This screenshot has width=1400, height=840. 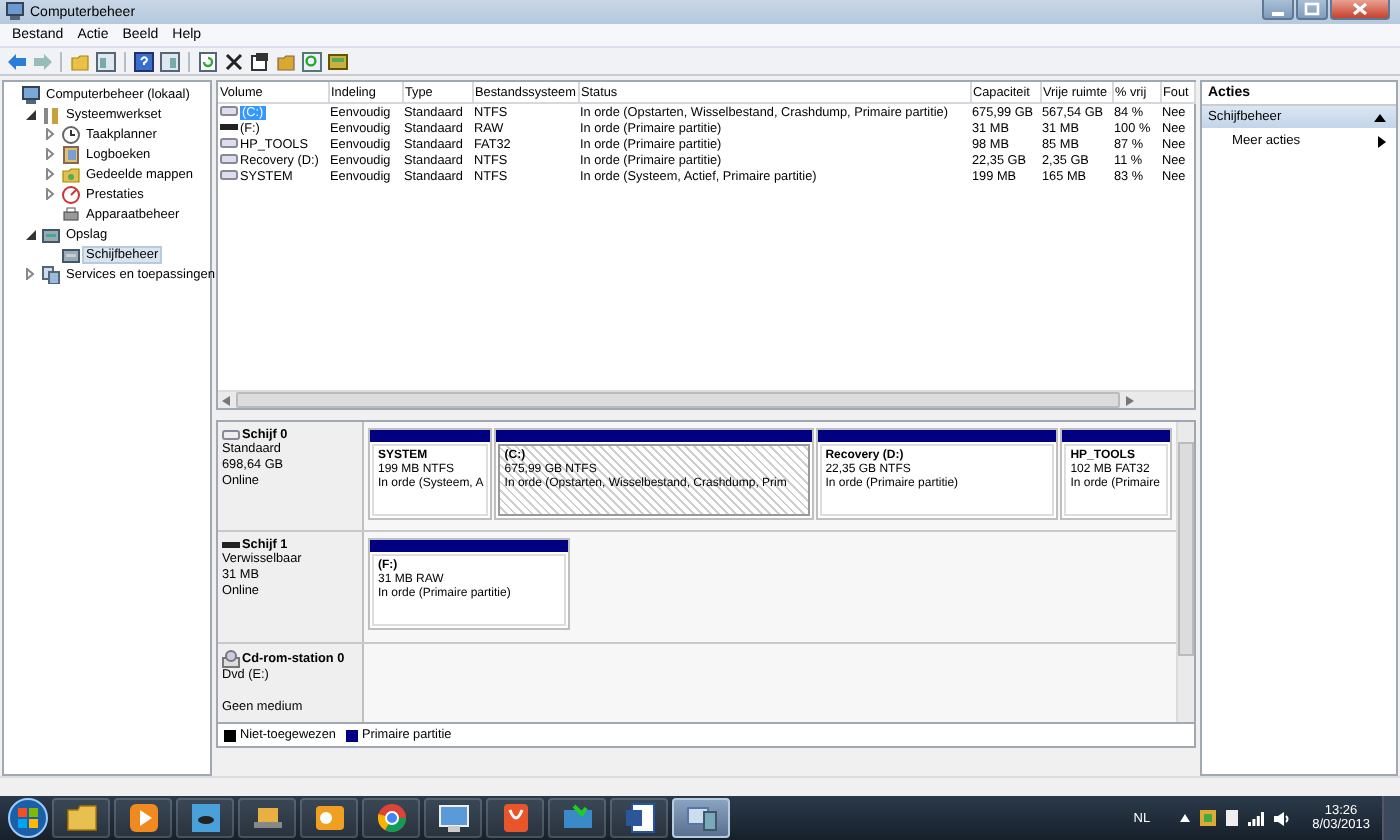 I want to click on forward-icon, so click(x=42, y=61).